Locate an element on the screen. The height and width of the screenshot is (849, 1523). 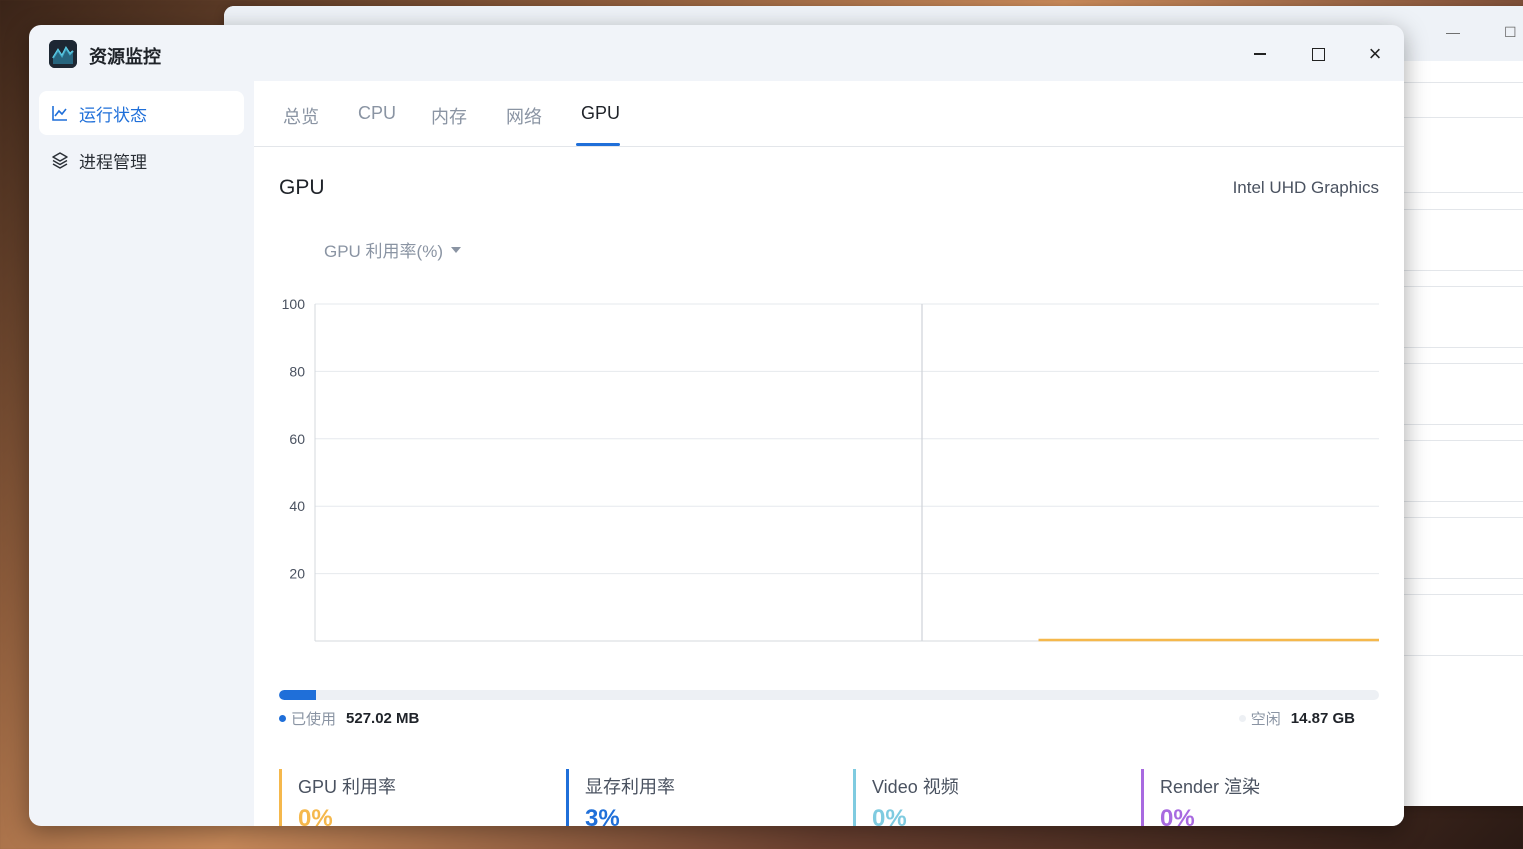
sidebar: 运行状态 进程管理 is located at coordinates (141, 453).